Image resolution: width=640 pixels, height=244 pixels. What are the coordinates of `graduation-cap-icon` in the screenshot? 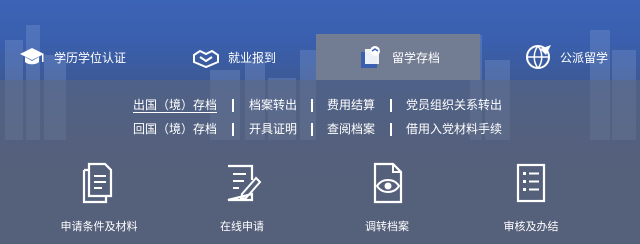 It's located at (32, 57).